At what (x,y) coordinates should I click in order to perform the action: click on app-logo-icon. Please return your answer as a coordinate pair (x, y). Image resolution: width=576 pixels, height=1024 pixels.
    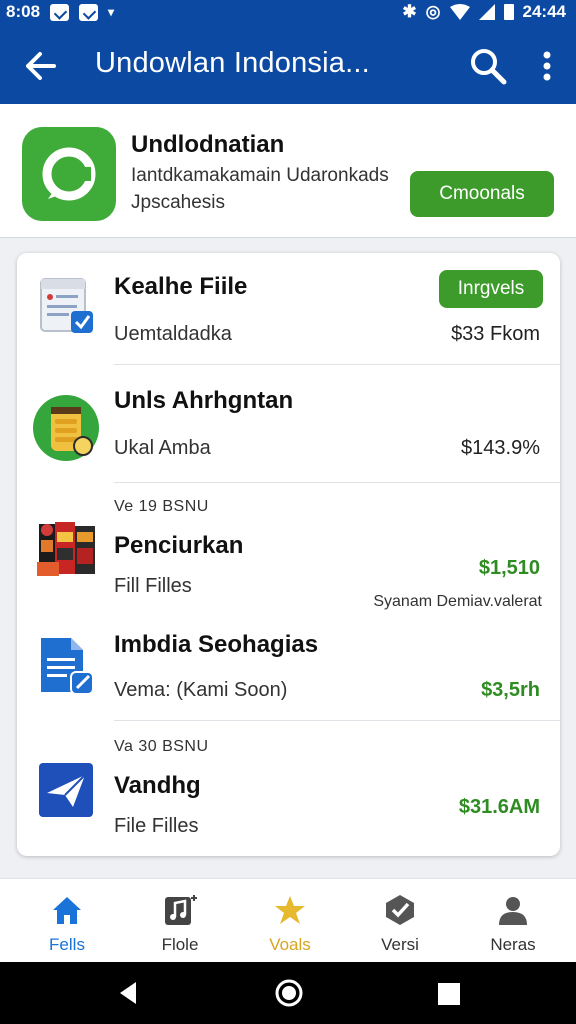
    Looking at the image, I should click on (69, 174).